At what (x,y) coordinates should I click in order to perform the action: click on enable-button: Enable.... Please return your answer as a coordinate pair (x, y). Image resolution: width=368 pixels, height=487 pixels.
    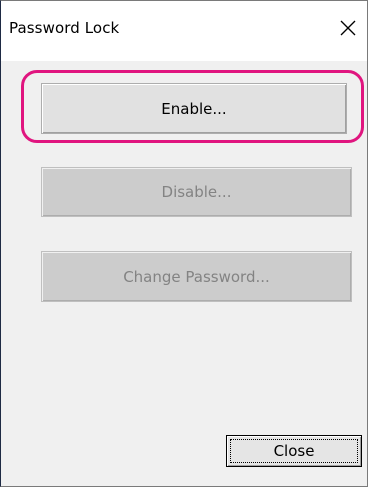
    Looking at the image, I should click on (194, 108).